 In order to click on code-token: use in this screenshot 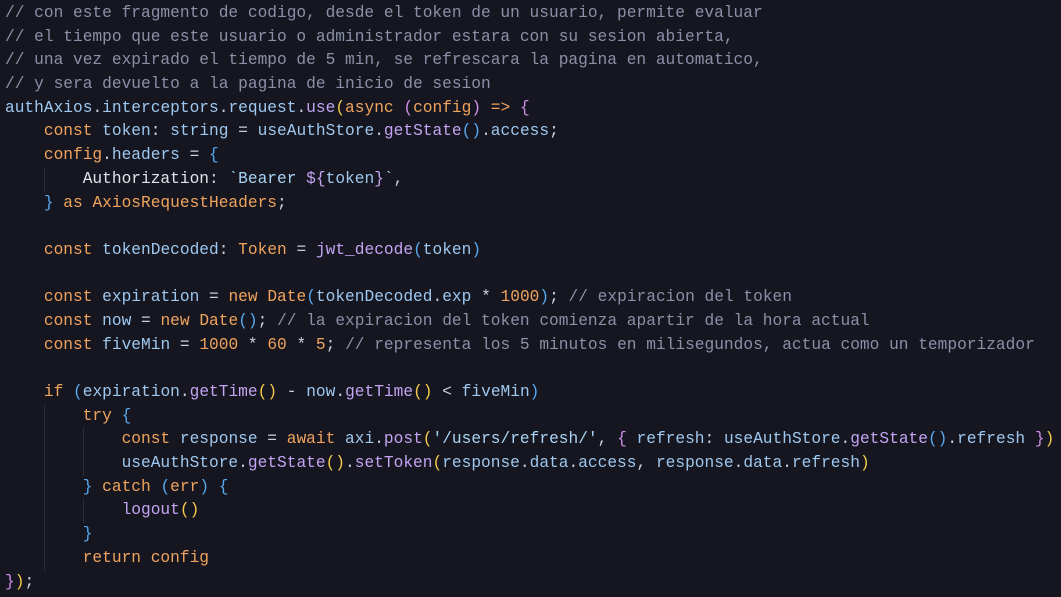, I will do `click(321, 107)`.